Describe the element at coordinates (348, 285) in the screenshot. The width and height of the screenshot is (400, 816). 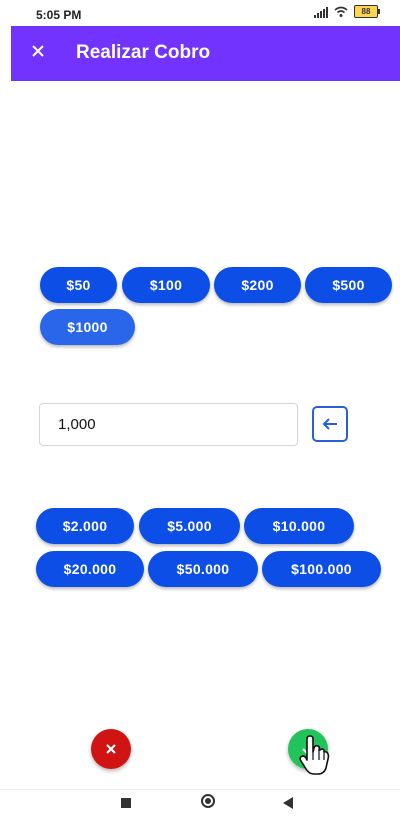
I see `amount-chip-500: $500` at that location.